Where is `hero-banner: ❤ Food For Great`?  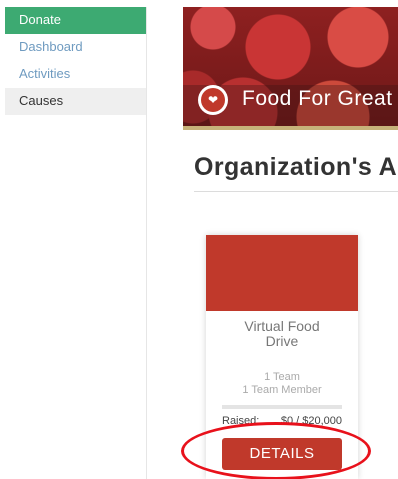
hero-banner: ❤ Food For Great is located at coordinates (290, 68).